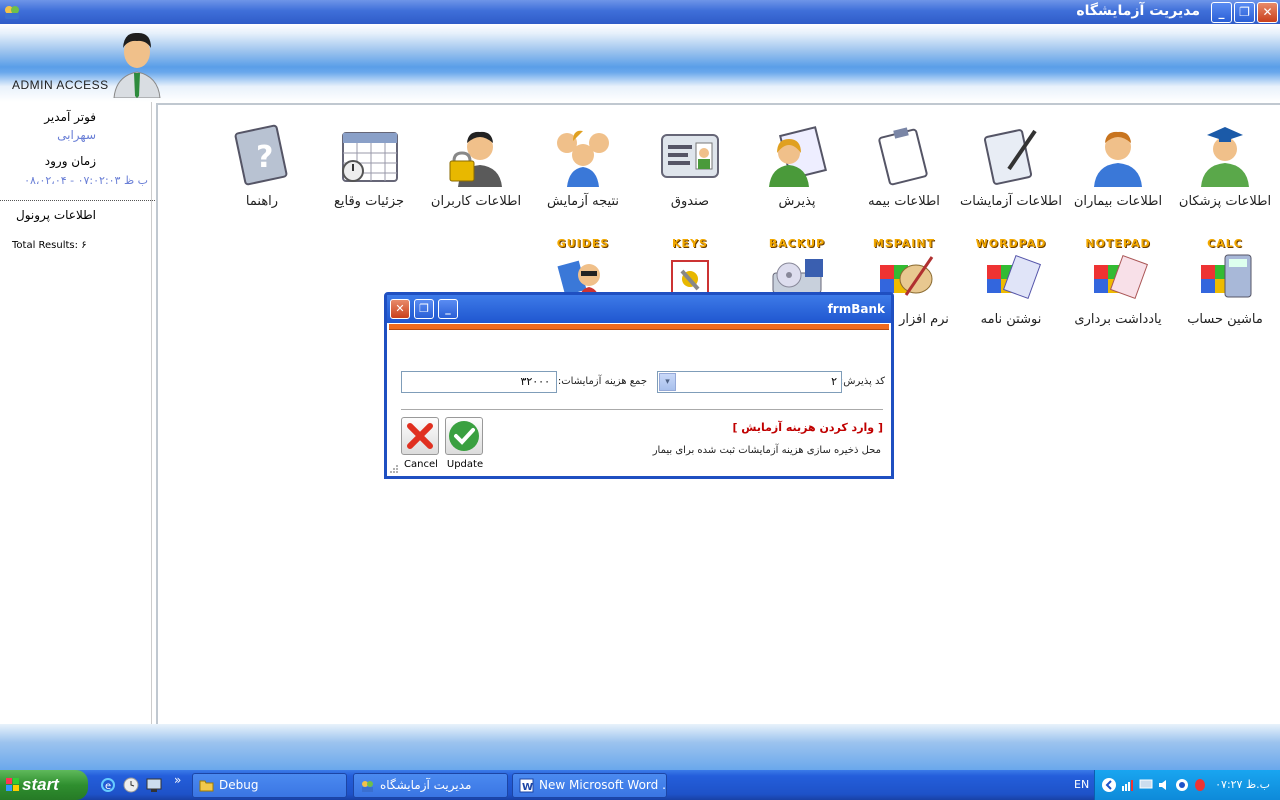  What do you see at coordinates (690, 156) in the screenshot?
I see `id-card-icon` at bounding box center [690, 156].